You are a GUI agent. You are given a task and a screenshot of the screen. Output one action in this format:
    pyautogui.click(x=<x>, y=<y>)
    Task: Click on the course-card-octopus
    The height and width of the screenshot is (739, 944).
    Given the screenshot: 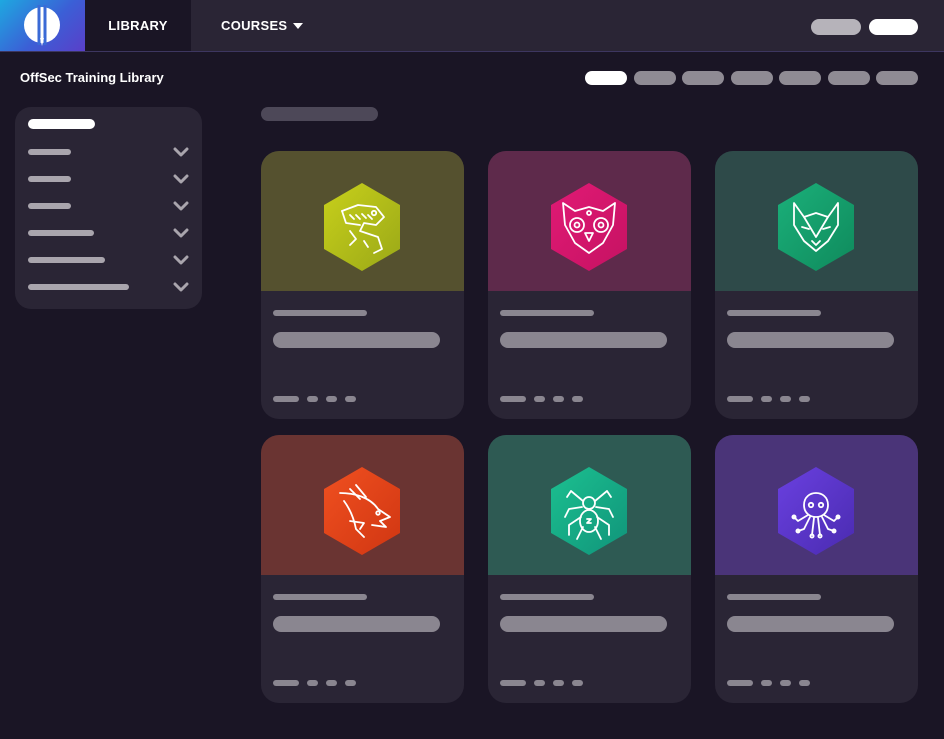 What is the action you would take?
    pyautogui.click(x=816, y=569)
    